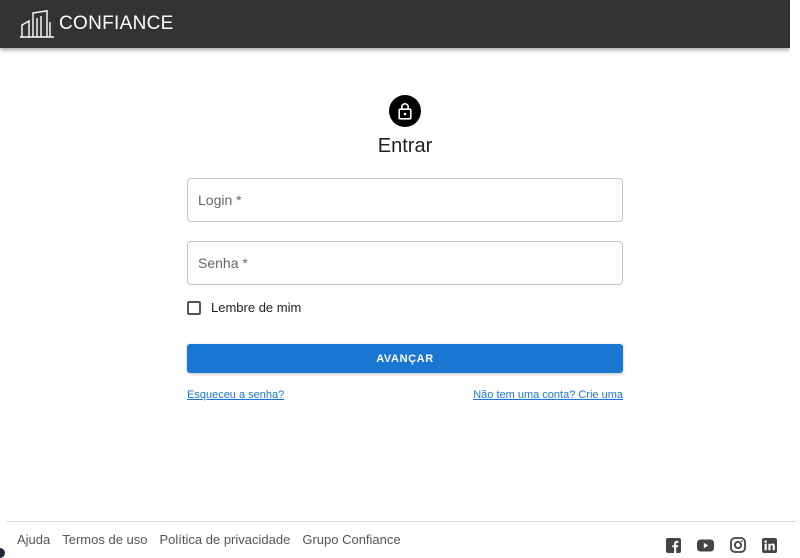 The height and width of the screenshot is (558, 800). What do you see at coordinates (37, 24) in the screenshot?
I see `building-logo-icon` at bounding box center [37, 24].